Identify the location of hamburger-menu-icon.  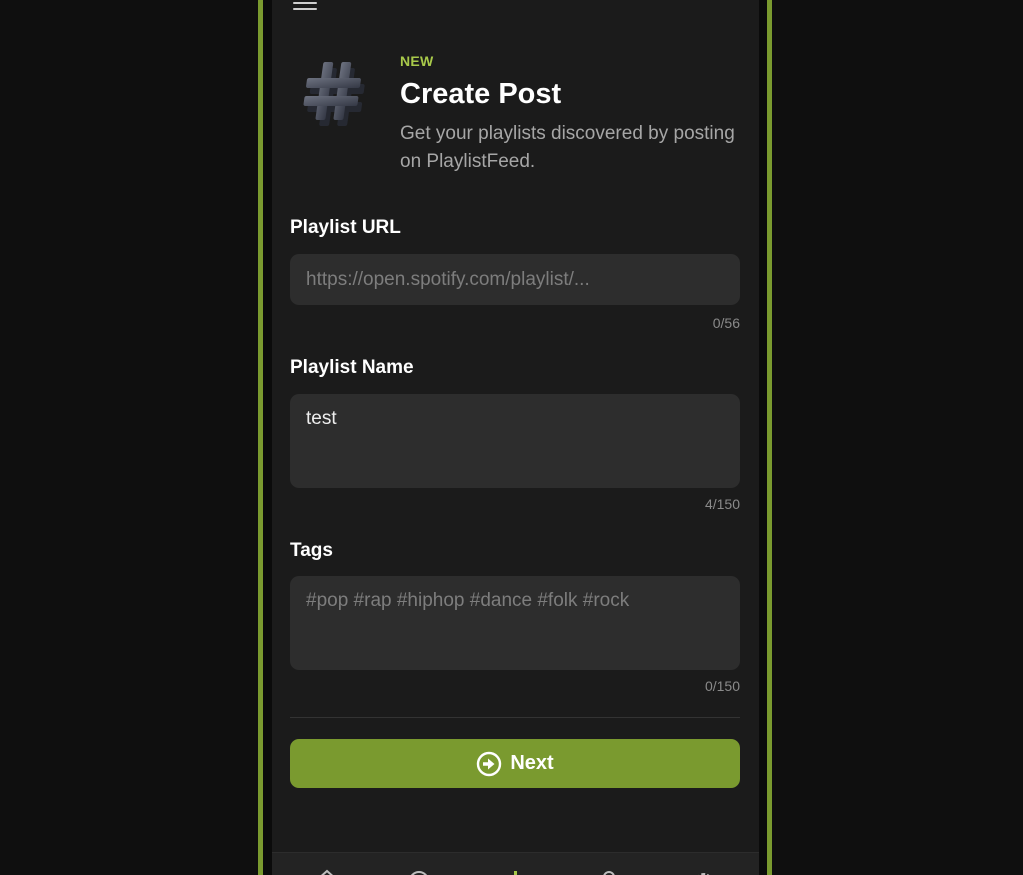
(305, 5).